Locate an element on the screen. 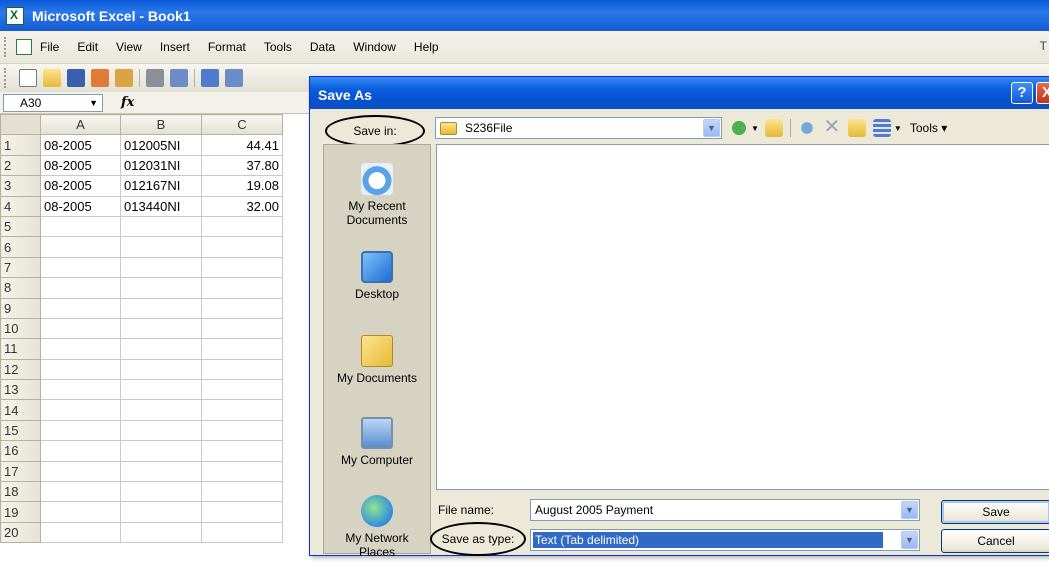 Image resolution: width=1049 pixels, height=577 pixels. row-header: 20 is located at coordinates (20, 532).